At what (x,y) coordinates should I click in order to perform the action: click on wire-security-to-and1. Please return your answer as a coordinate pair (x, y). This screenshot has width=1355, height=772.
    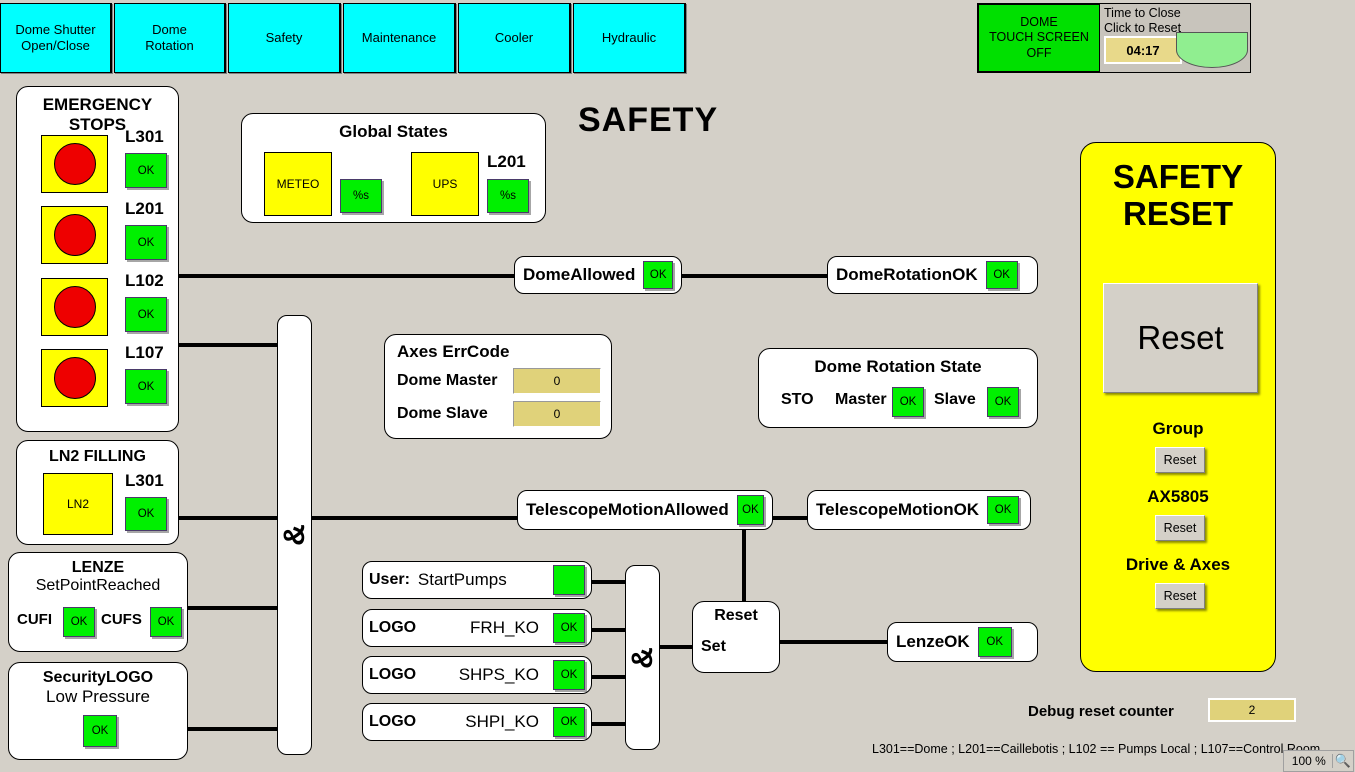
    Looking at the image, I should click on (231, 729).